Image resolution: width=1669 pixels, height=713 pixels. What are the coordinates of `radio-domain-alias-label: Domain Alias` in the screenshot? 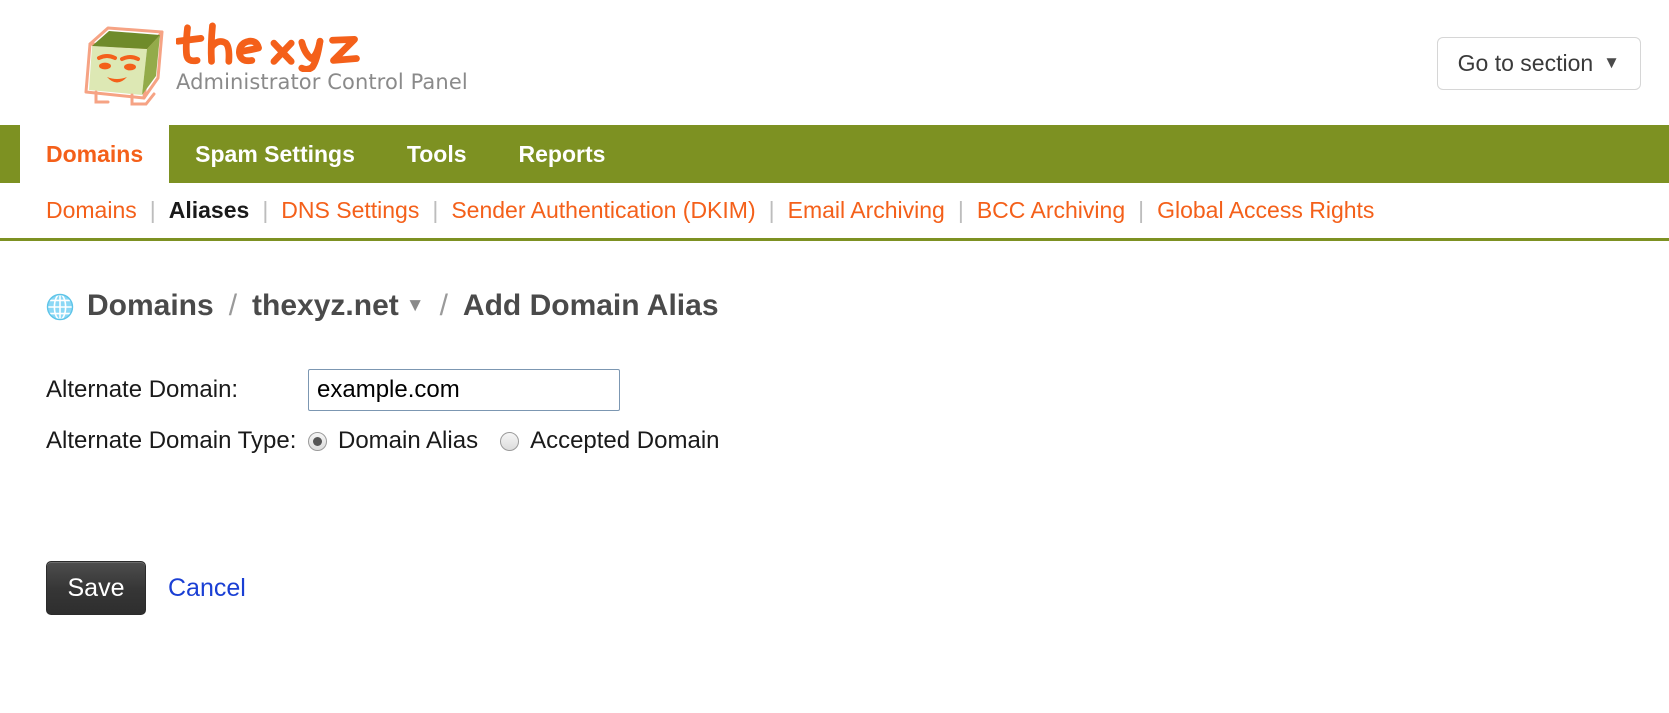 It's located at (408, 440).